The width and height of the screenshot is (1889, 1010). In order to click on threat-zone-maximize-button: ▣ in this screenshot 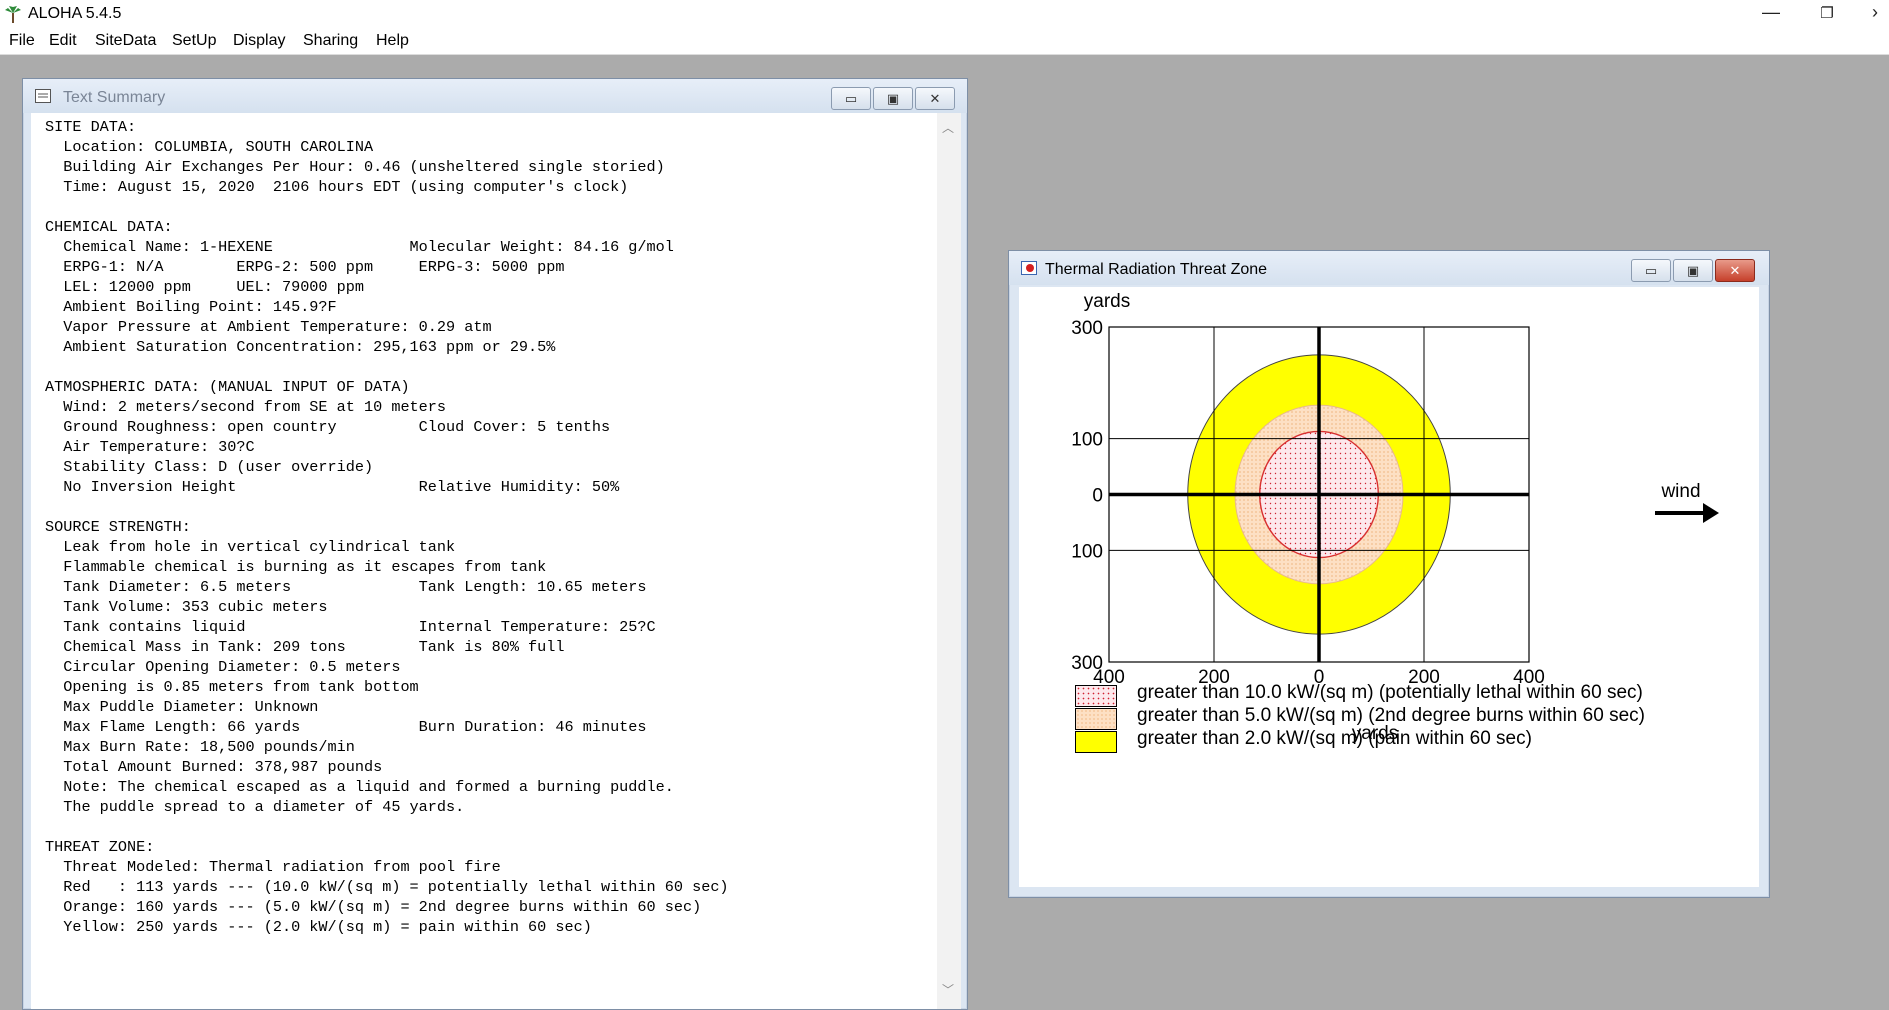, I will do `click(1693, 270)`.